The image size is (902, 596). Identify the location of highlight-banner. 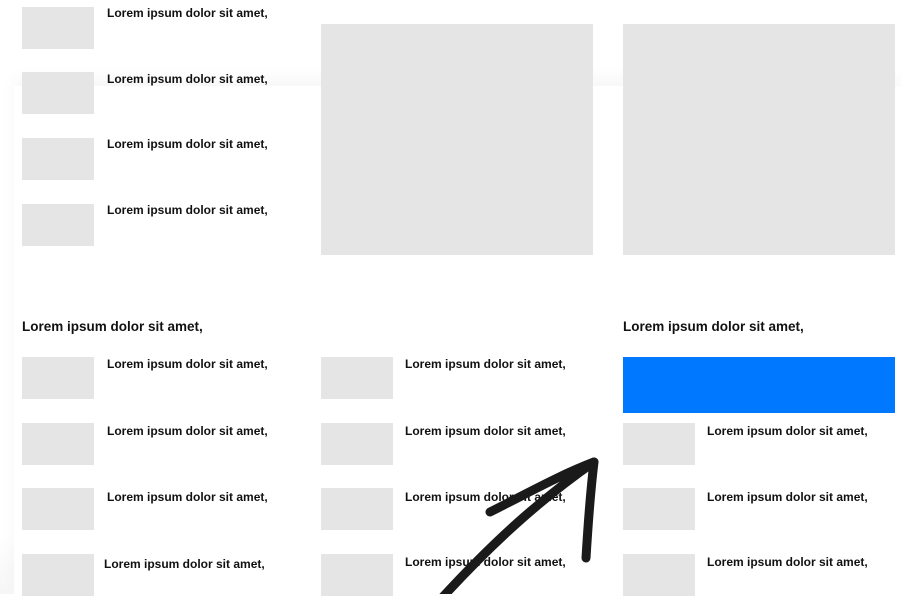
(759, 385).